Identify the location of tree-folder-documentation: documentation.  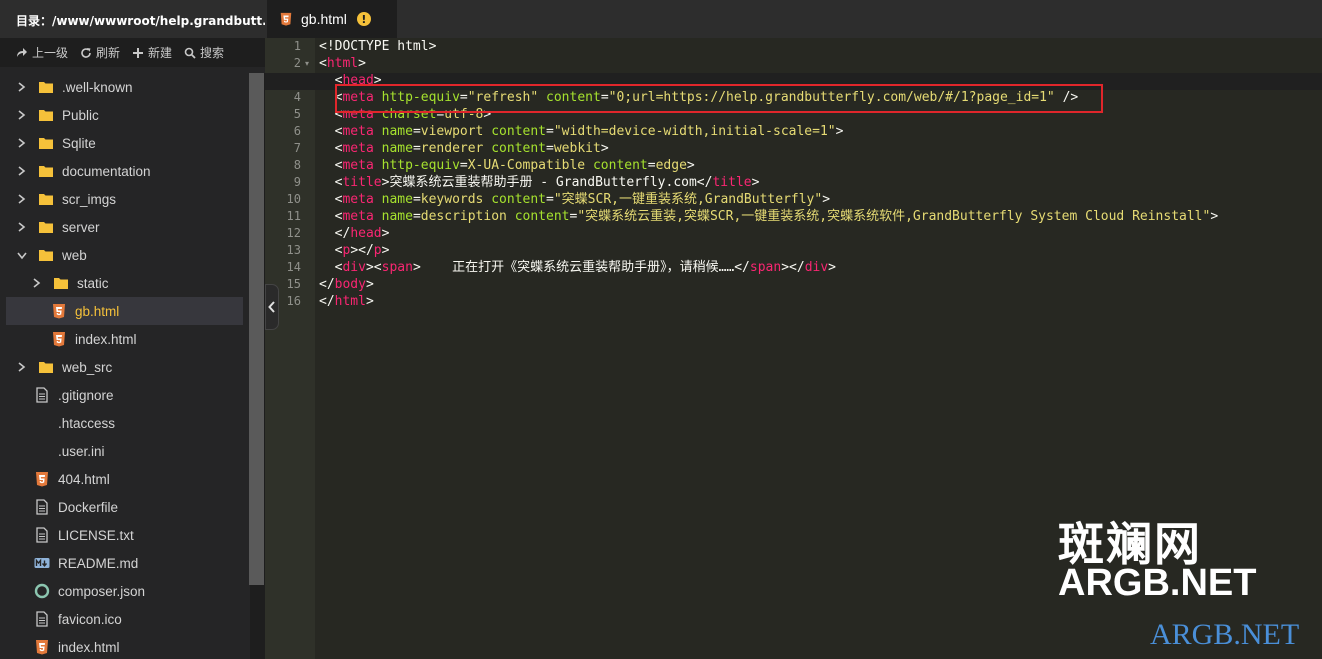
(124, 171).